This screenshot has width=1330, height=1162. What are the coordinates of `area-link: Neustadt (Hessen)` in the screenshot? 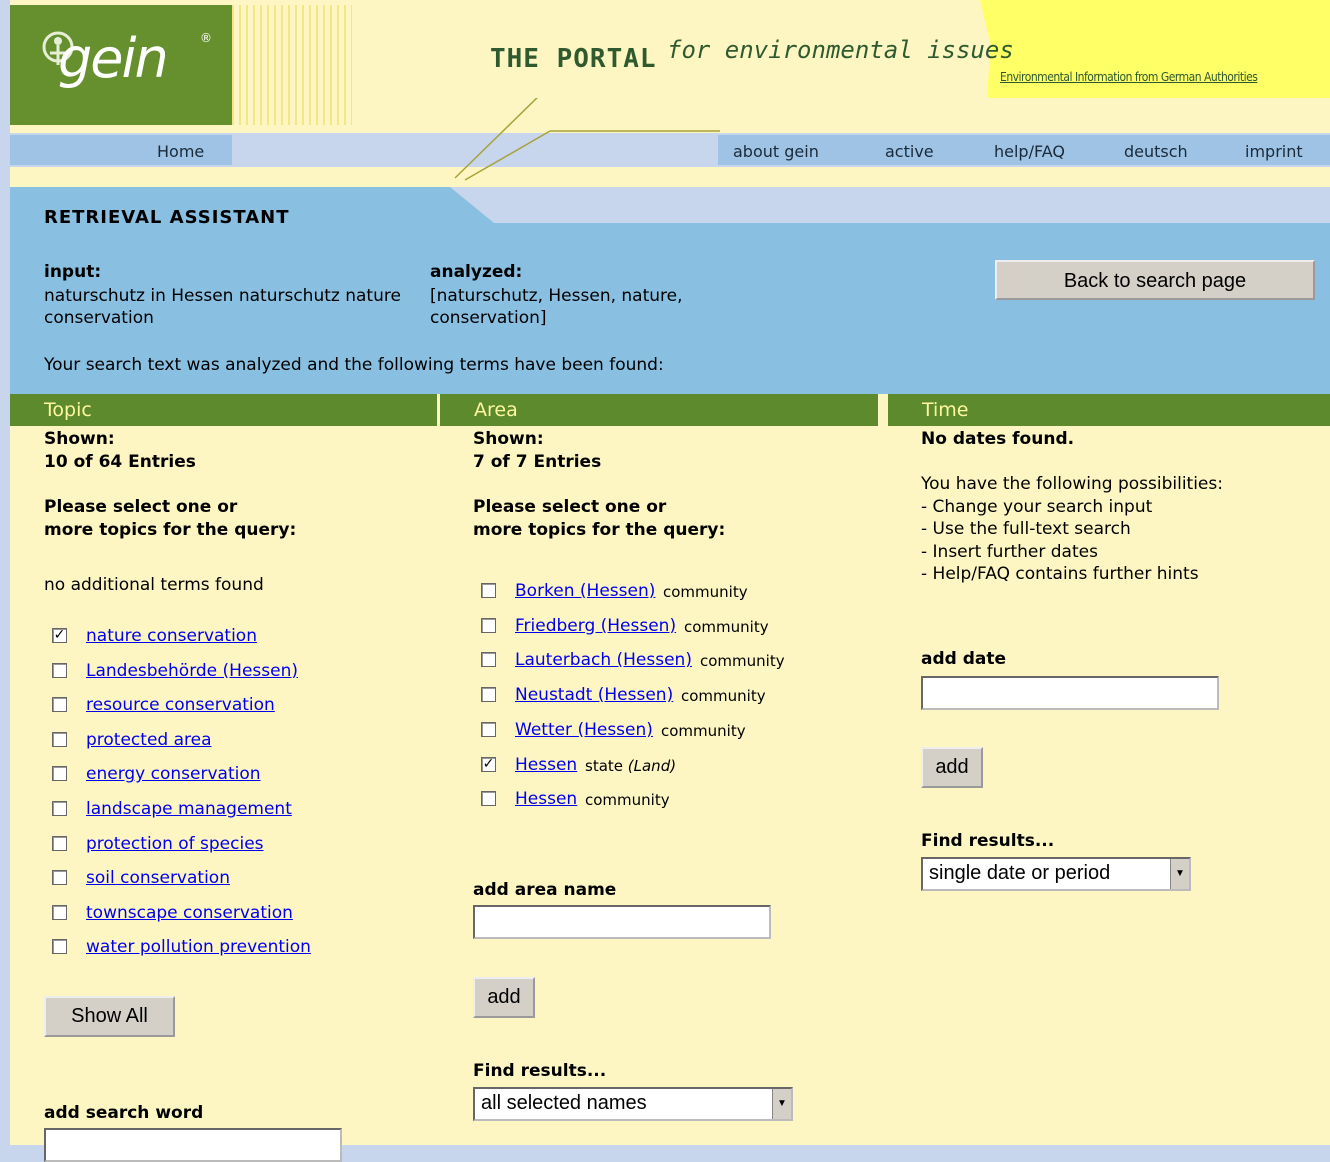 It's located at (594, 695).